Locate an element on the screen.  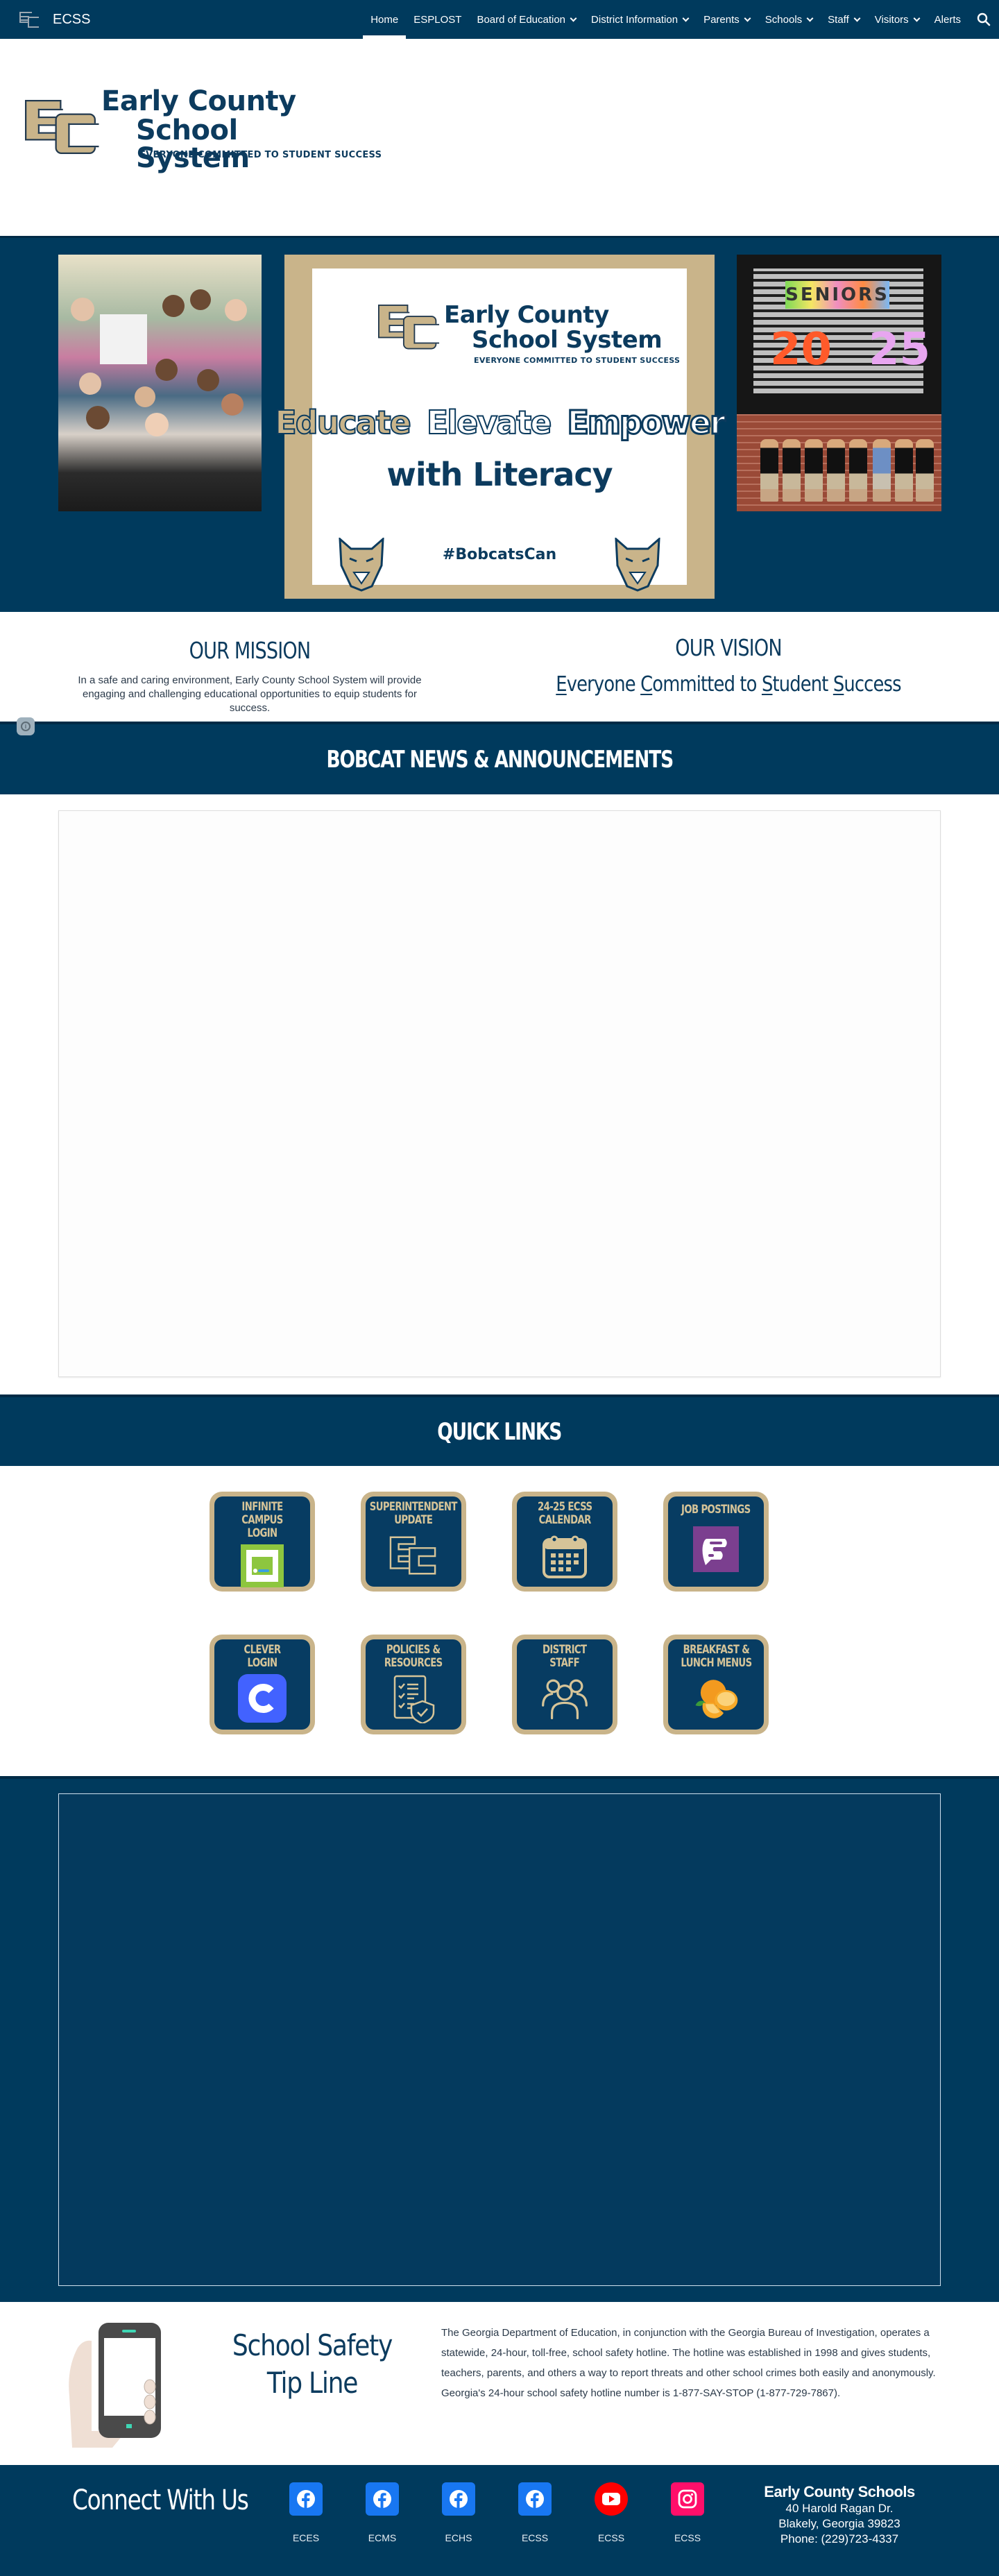
slogan: Educate Elevate Empower is located at coordinates (500, 423).